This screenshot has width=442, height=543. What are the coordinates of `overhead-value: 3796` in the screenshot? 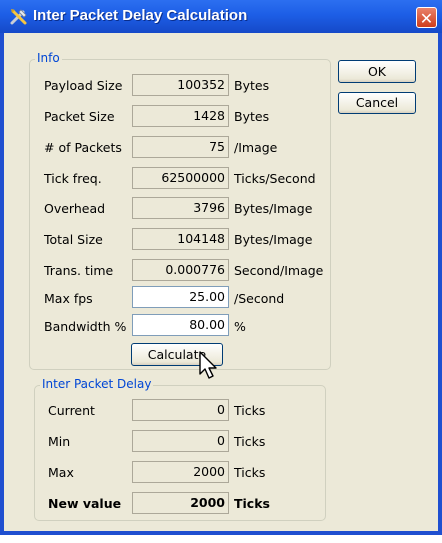 It's located at (180, 208).